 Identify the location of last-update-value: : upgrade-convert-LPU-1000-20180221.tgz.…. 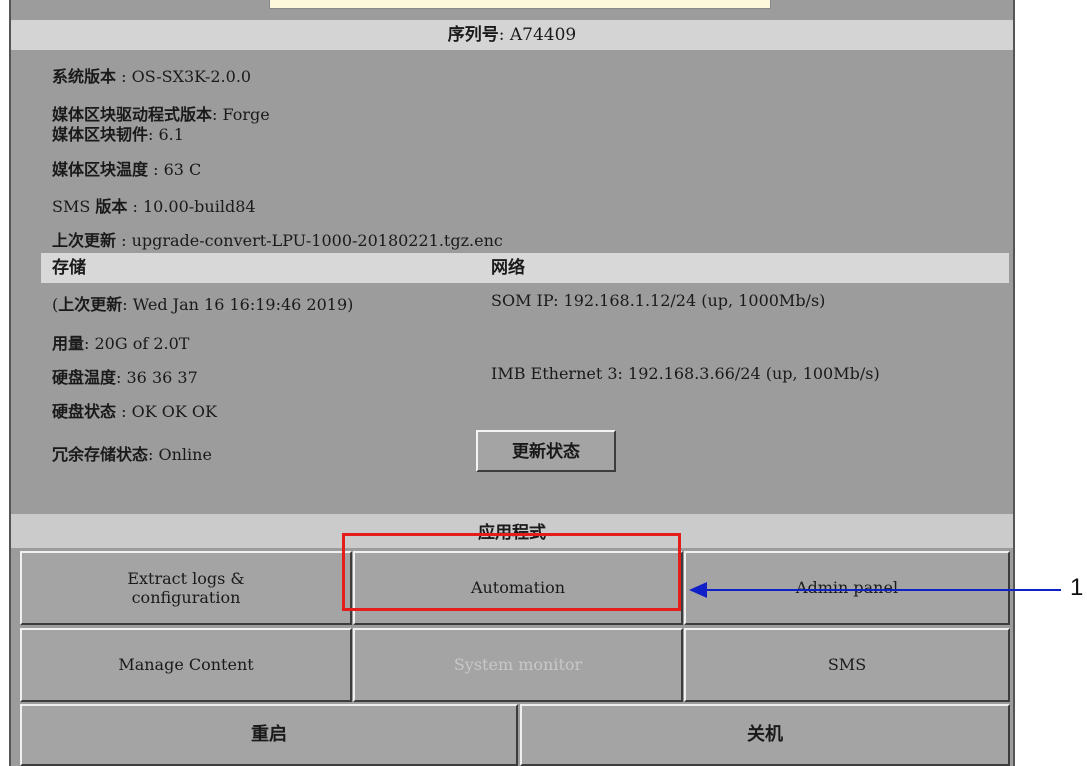
(309, 240).